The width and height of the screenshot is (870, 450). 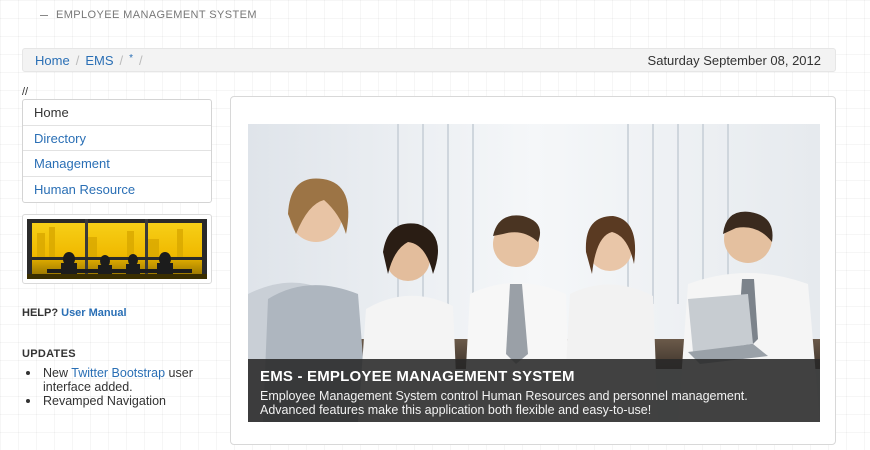 What do you see at coordinates (57, 373) in the screenshot?
I see `update-text-prefix: New` at bounding box center [57, 373].